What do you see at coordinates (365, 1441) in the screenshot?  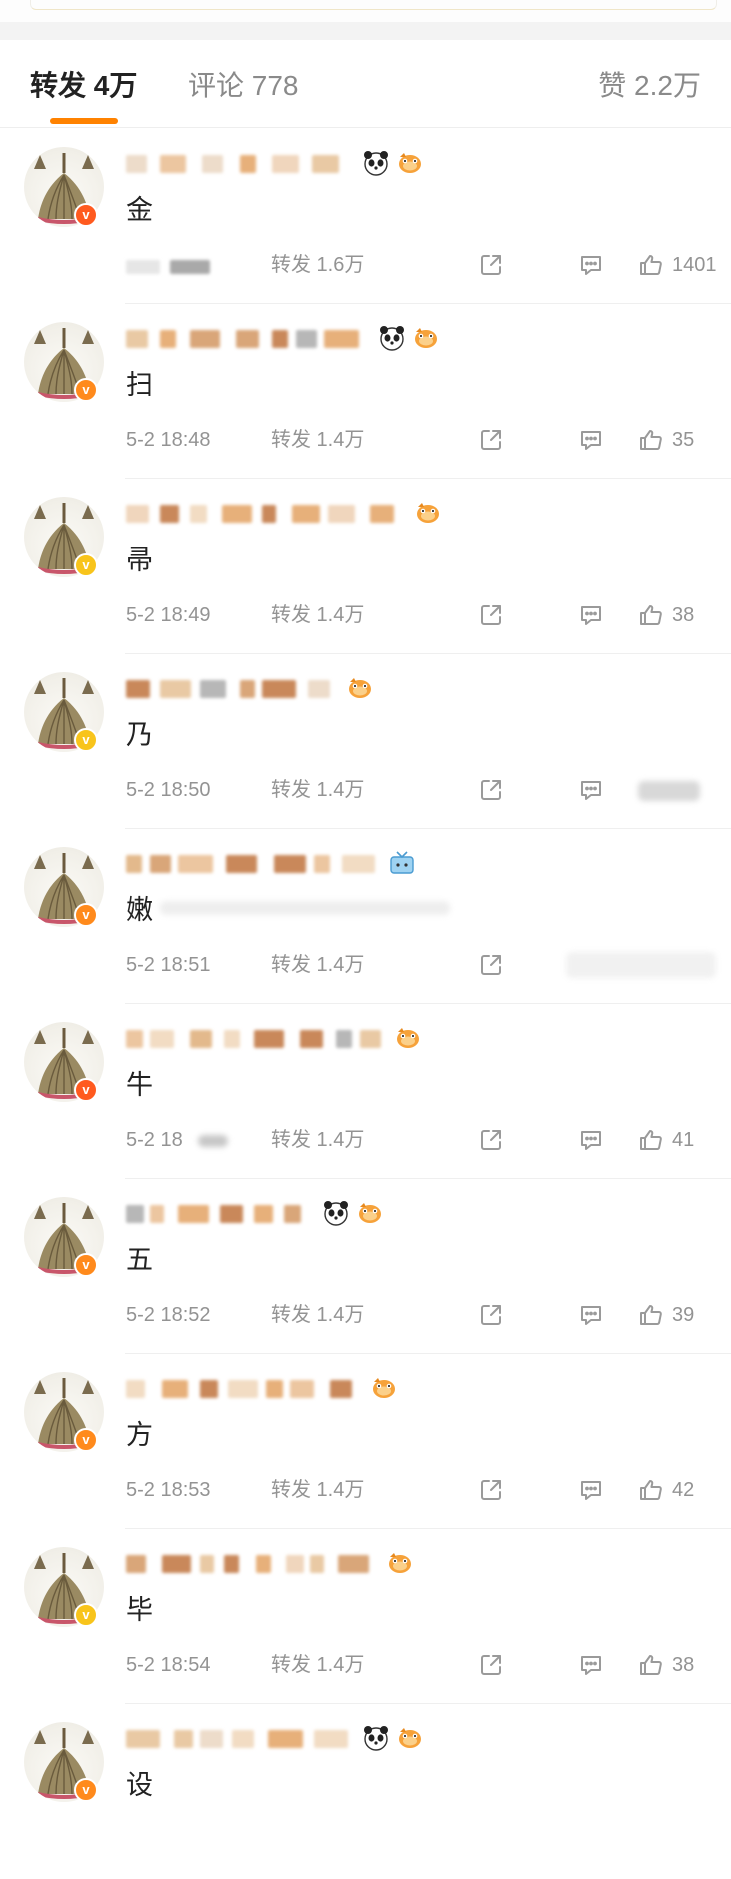 I see `list-item: v 方 5-2 18:53 转发 1.4万 42` at bounding box center [365, 1441].